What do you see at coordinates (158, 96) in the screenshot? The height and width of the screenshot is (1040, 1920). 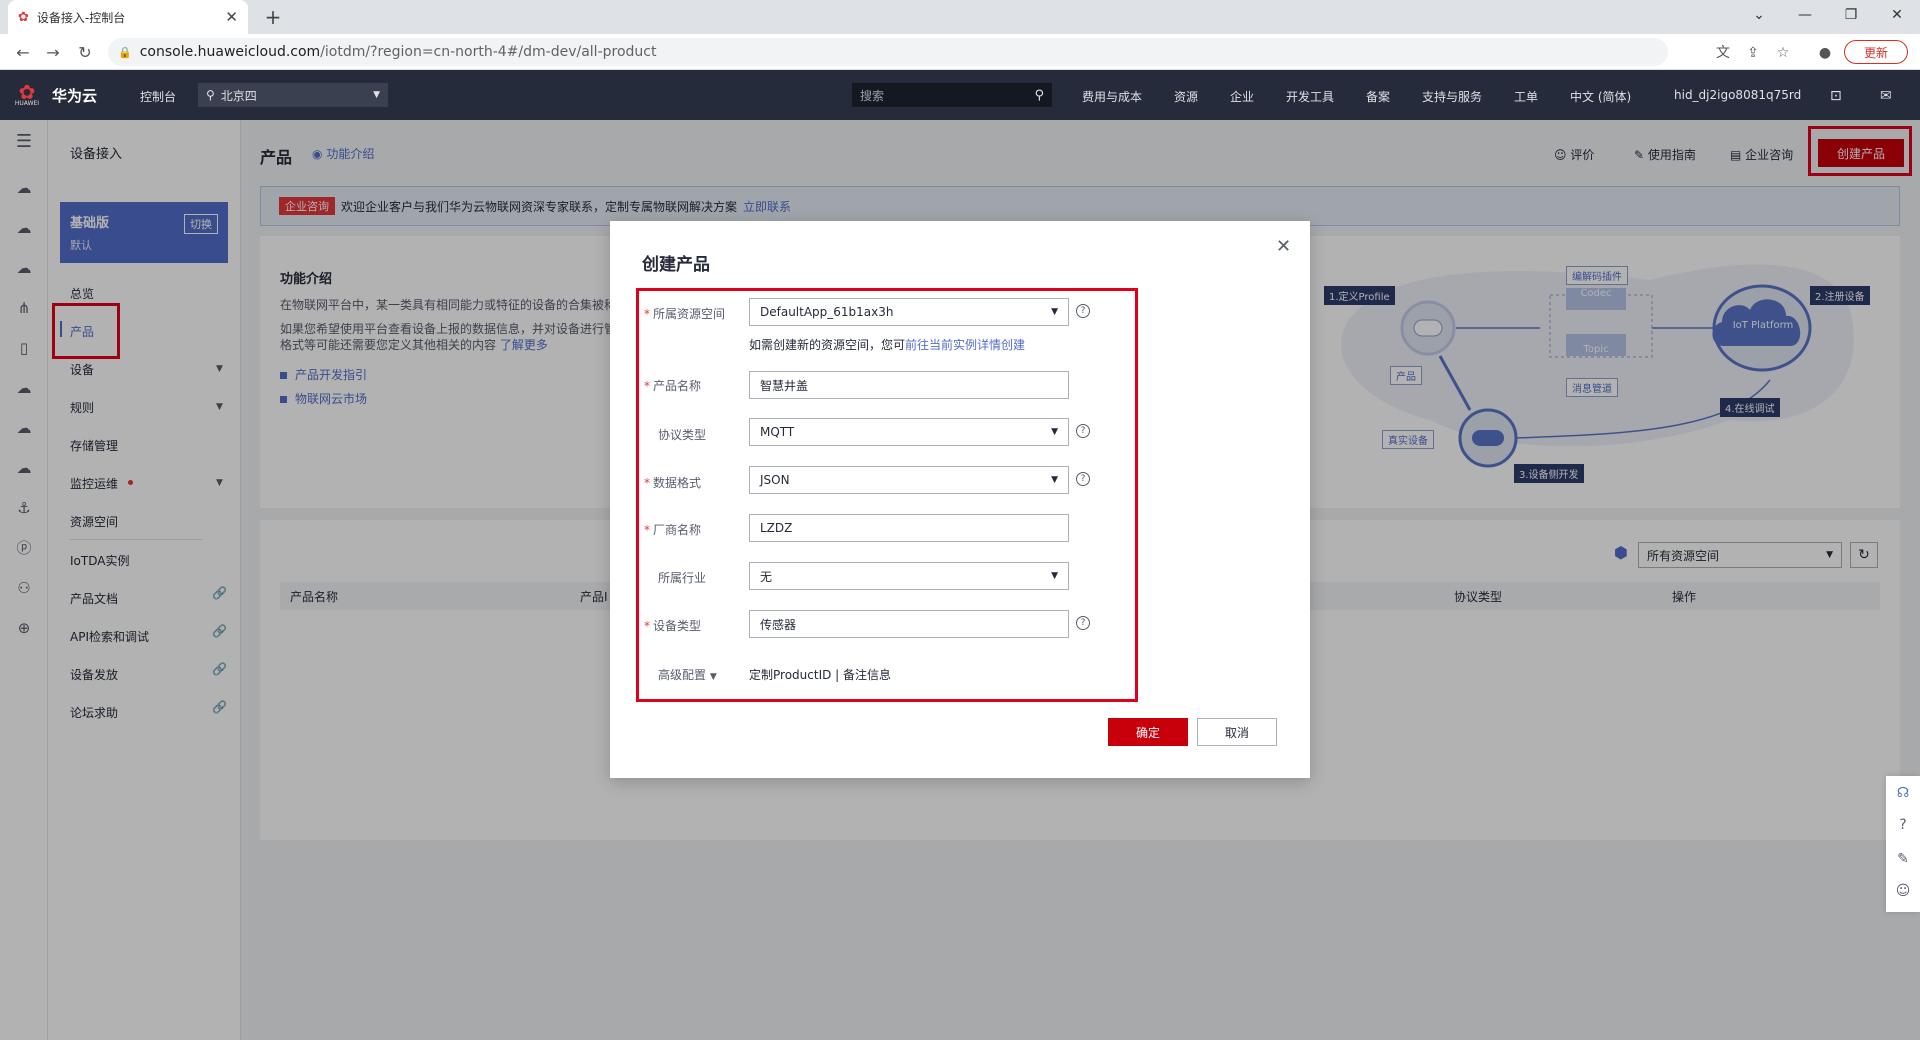 I see `console-link: 控制台` at bounding box center [158, 96].